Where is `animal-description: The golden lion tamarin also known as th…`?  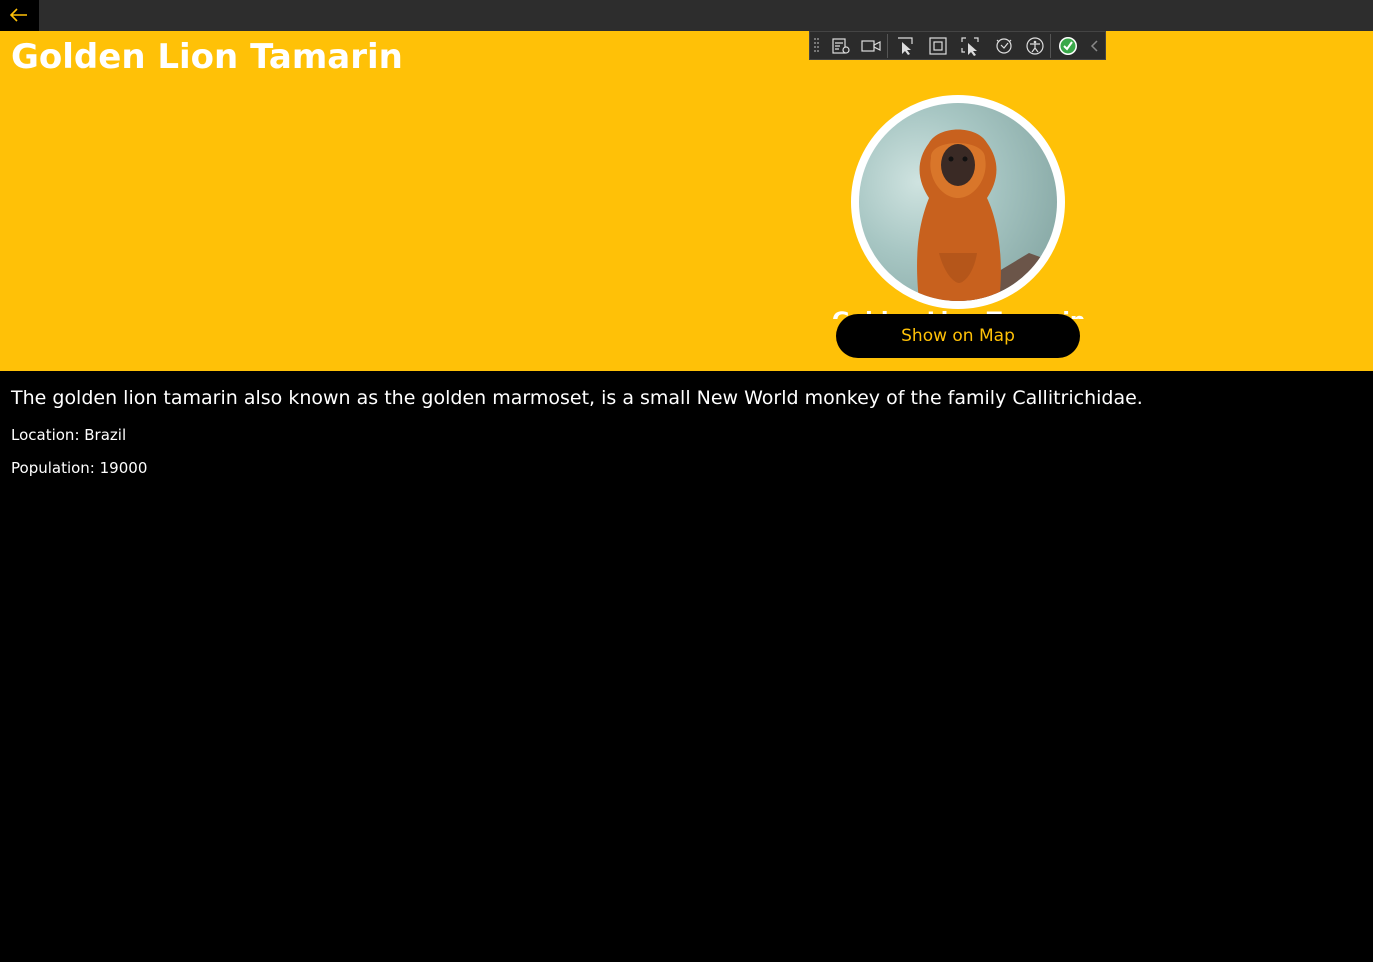 animal-description: The golden lion tamarin also known as th… is located at coordinates (577, 398).